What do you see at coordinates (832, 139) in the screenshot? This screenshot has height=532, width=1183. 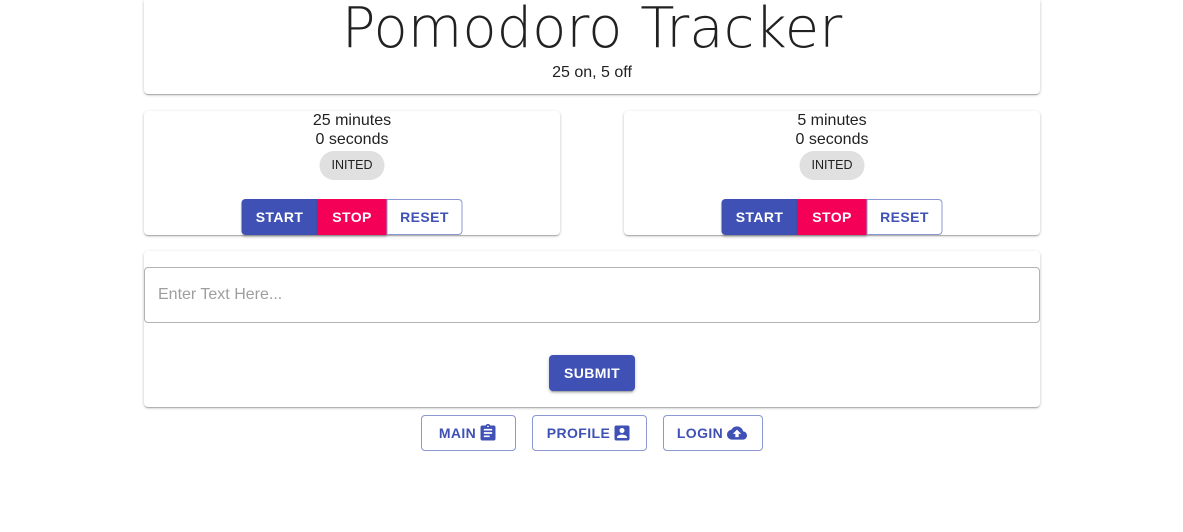 I see `break-seconds-text: 0 seconds` at bounding box center [832, 139].